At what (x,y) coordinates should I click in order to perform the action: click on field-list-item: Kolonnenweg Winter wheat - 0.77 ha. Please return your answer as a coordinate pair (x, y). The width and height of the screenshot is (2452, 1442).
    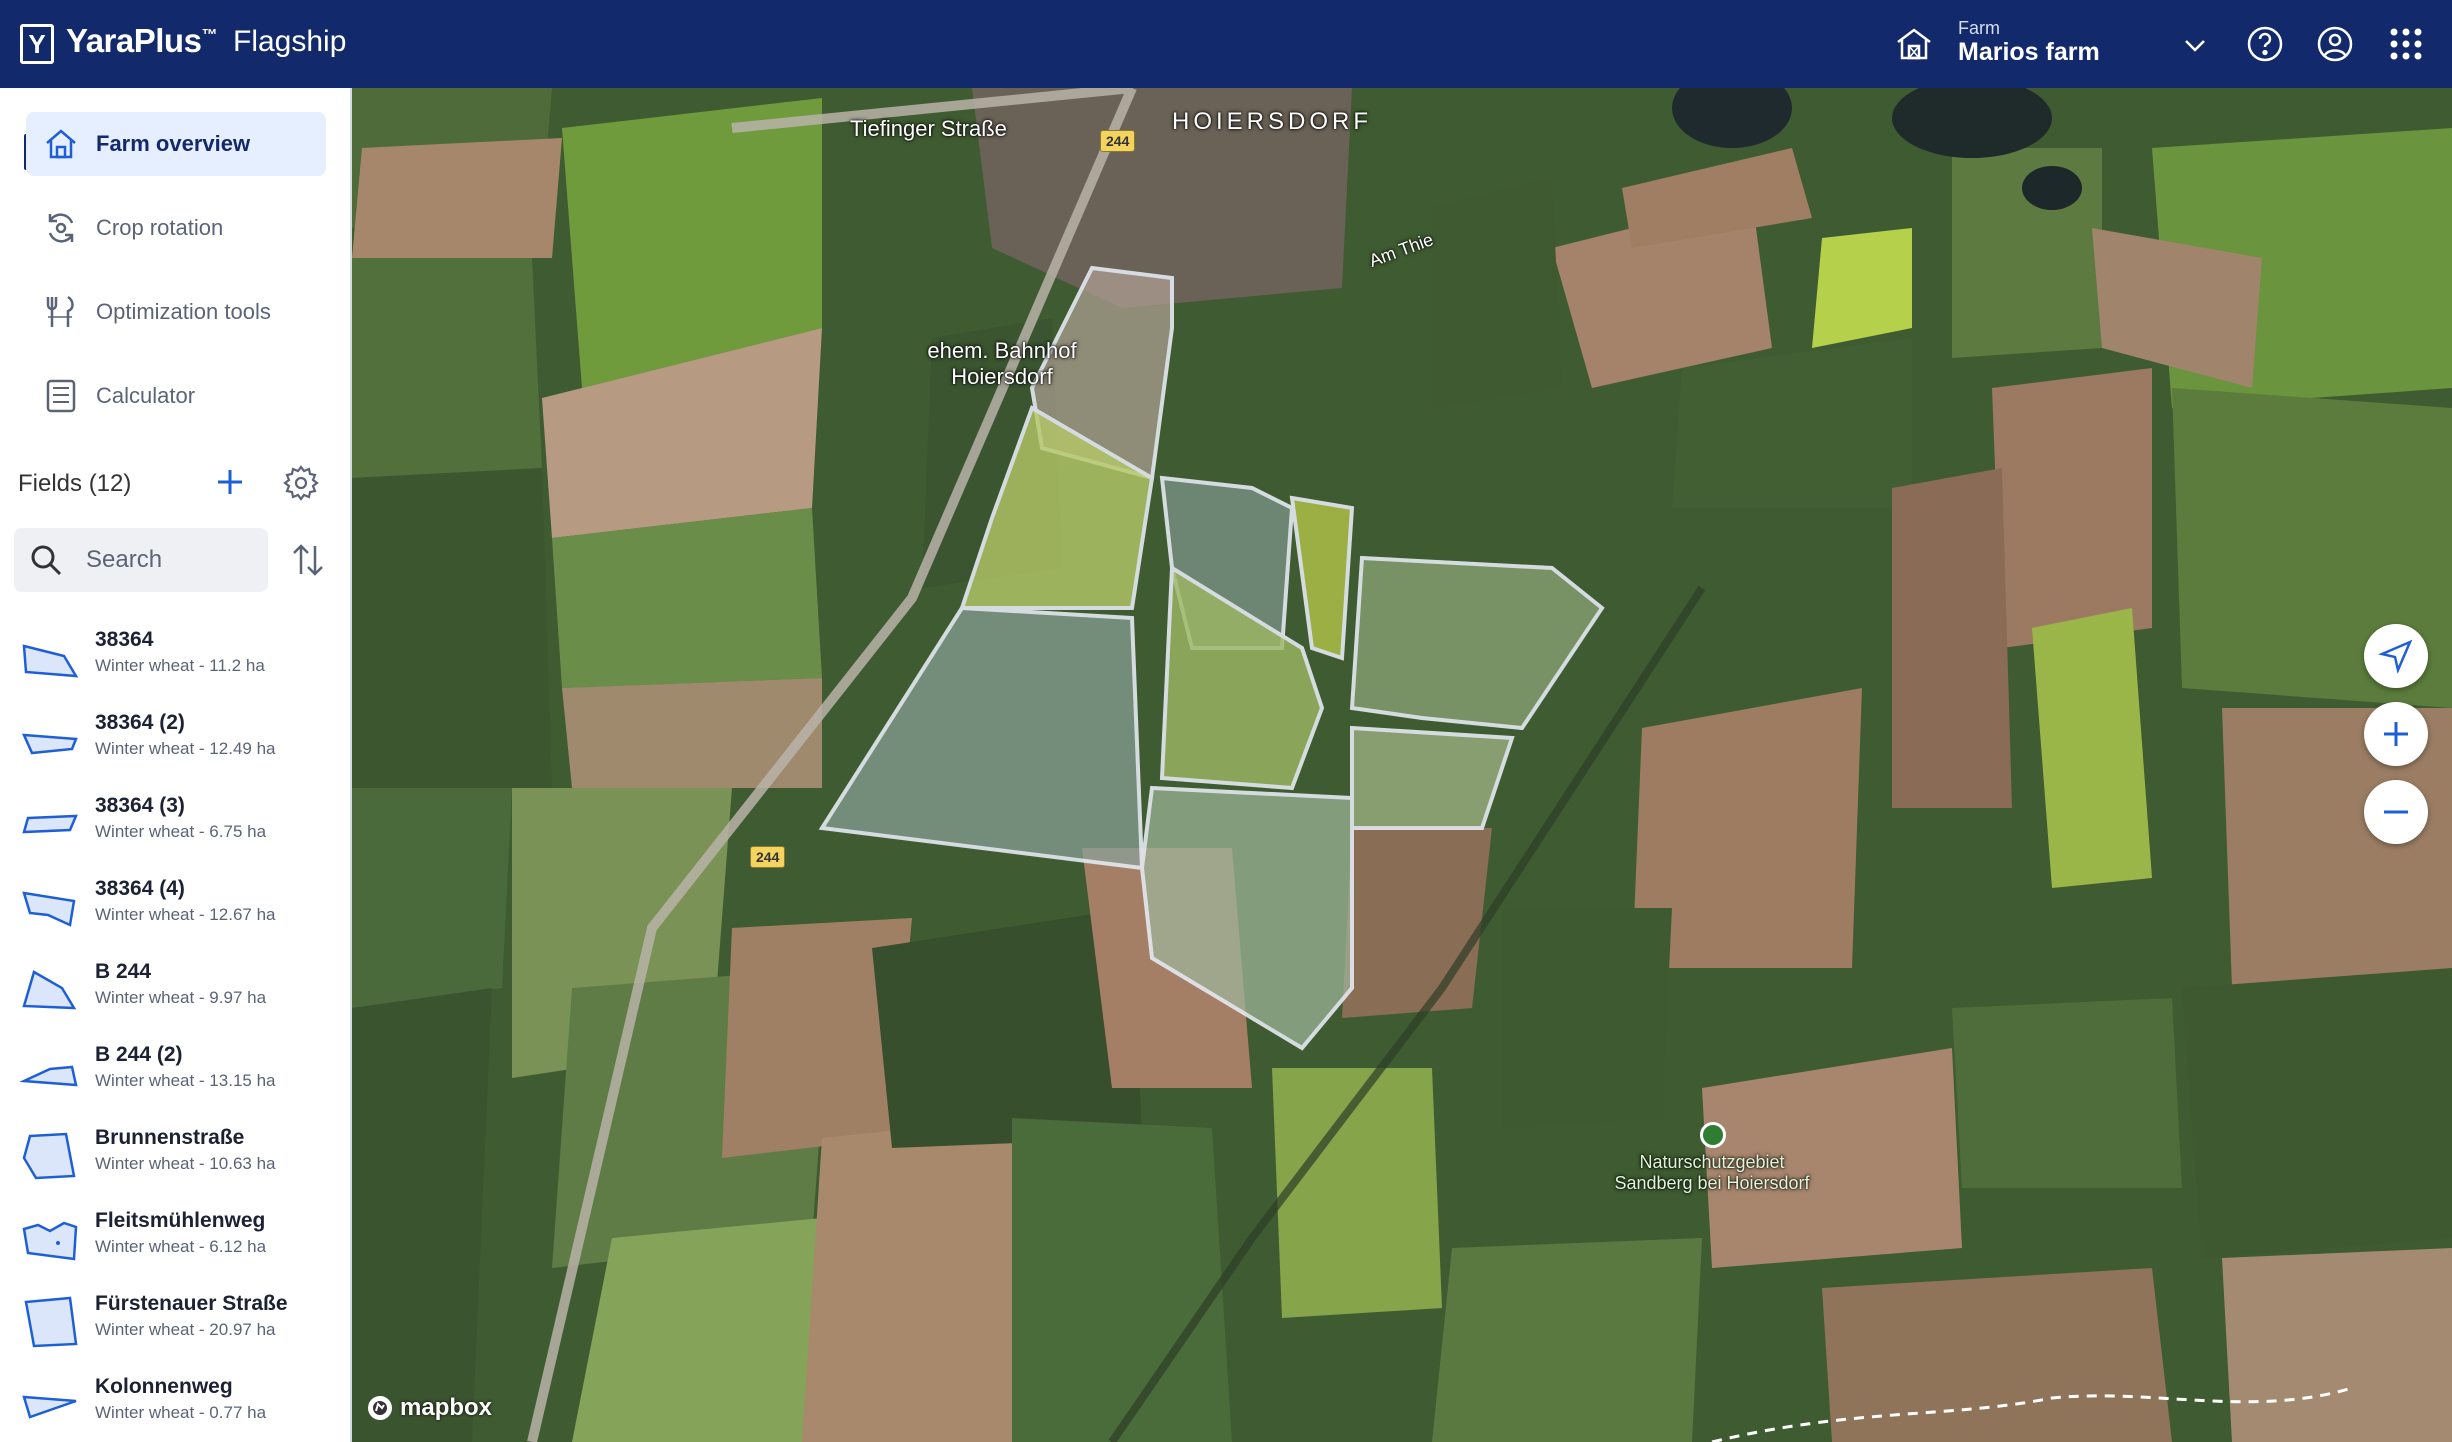
    Looking at the image, I should click on (175, 1403).